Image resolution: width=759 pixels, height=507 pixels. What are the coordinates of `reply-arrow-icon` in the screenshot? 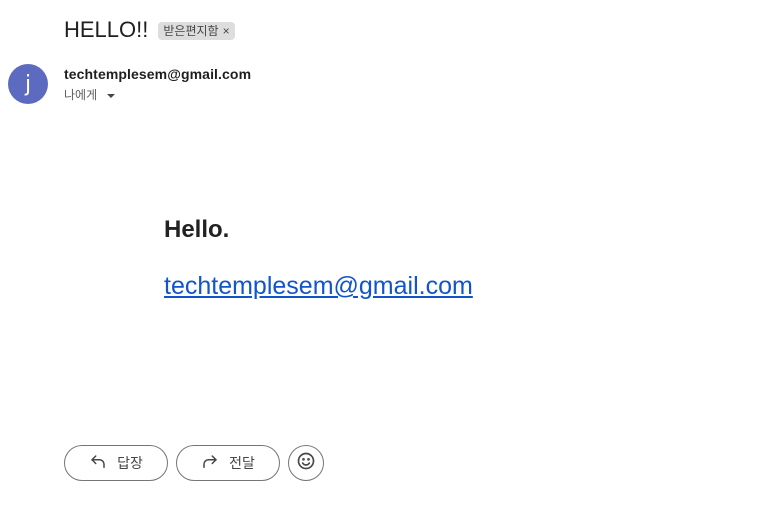 It's located at (98, 463).